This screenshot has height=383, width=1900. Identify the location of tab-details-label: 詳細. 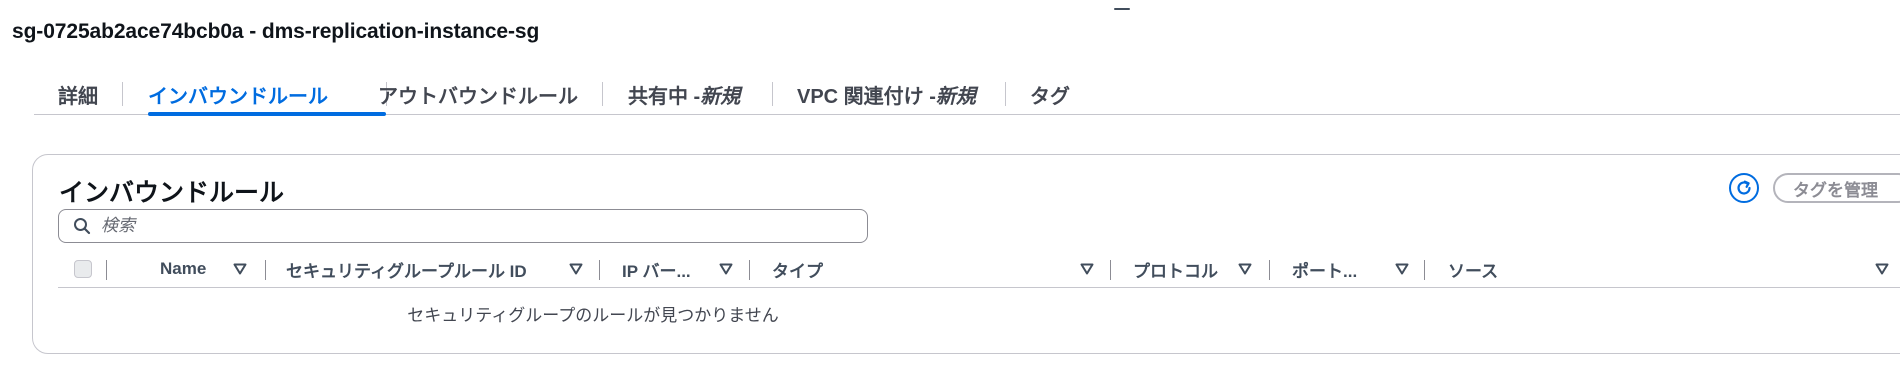
(78, 96).